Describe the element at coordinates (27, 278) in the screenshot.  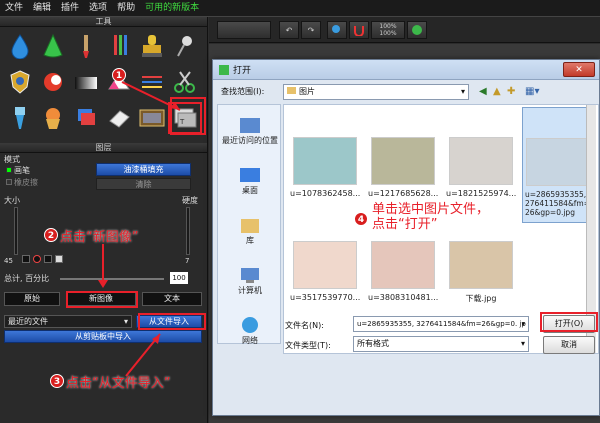
I see `opacity-label: 总计, 百分比` at that location.